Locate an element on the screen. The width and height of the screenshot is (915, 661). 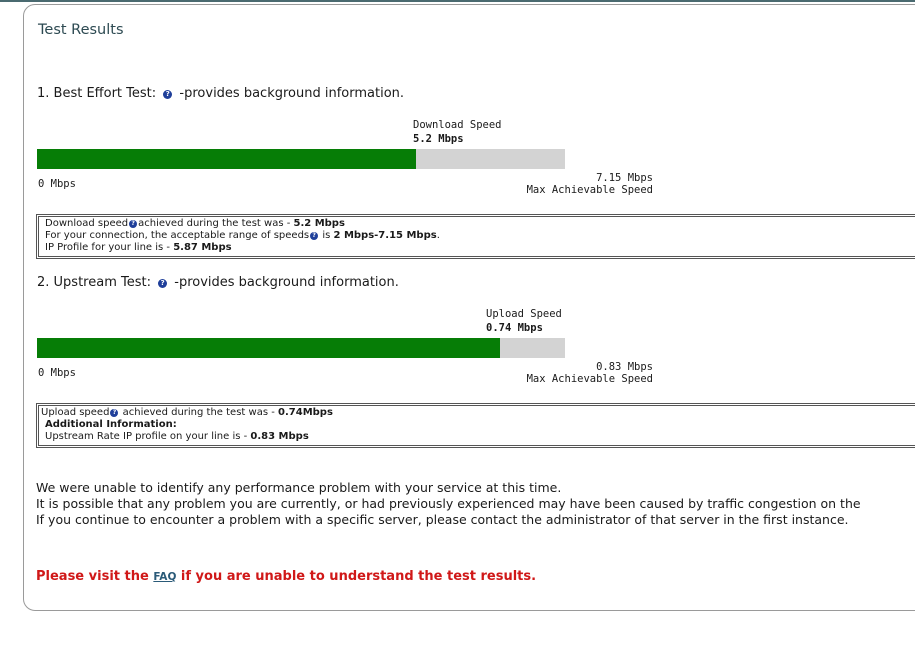
download-achieved-value: 5.2 Mbps is located at coordinates (319, 223).